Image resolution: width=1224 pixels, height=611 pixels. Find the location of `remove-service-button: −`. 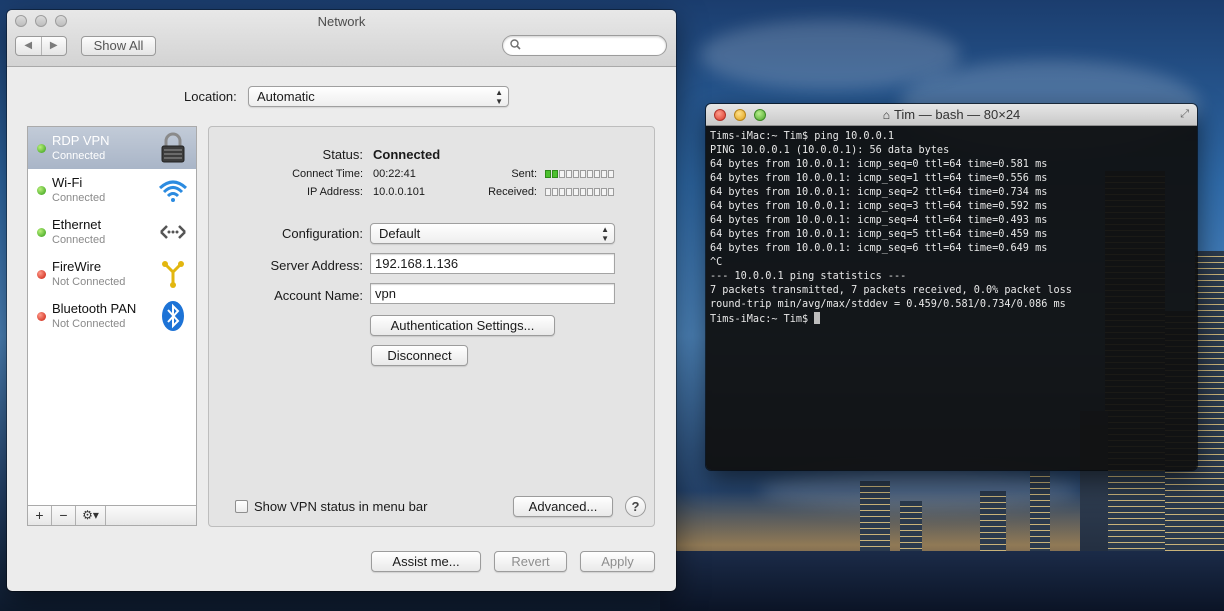

remove-service-button: − is located at coordinates (64, 515).